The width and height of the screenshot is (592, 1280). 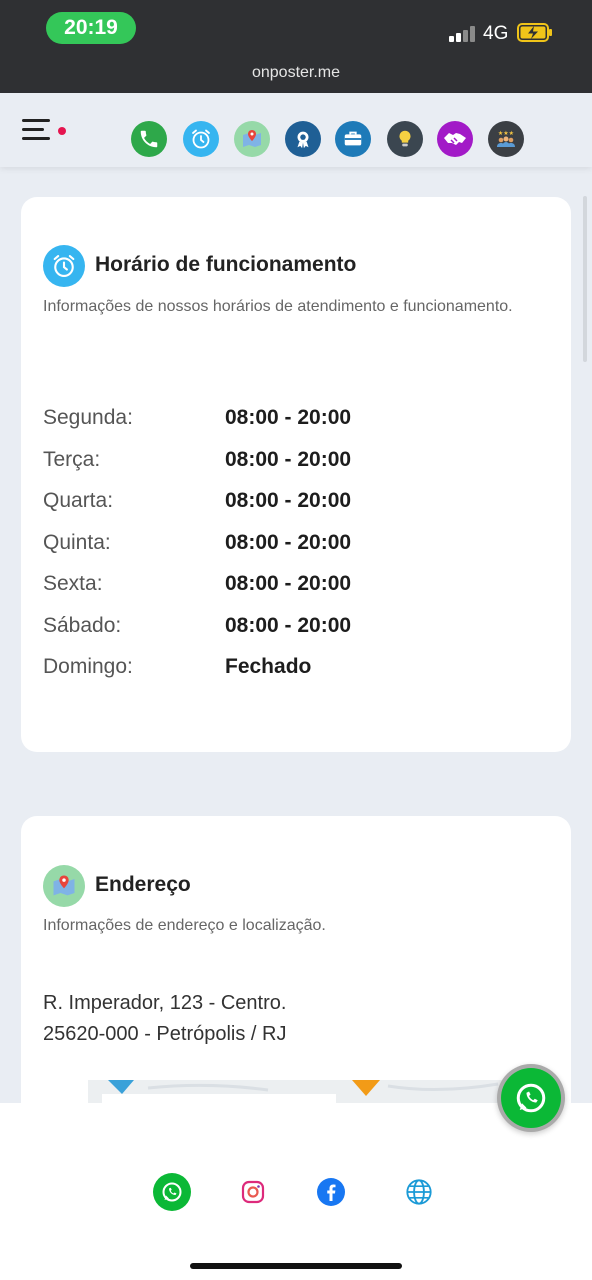 I want to click on schedule-day: Domingo:, so click(x=88, y=666).